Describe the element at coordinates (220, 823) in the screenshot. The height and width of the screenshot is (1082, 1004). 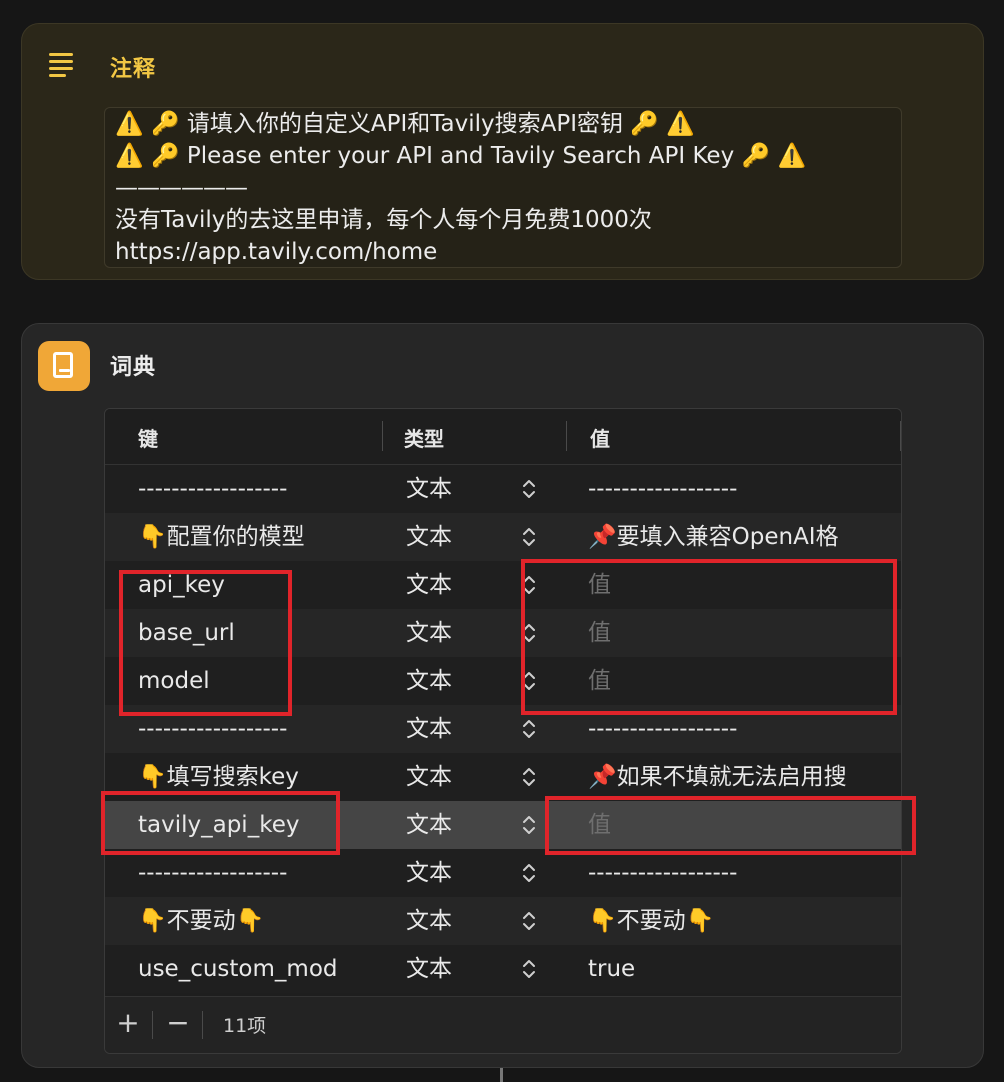
I see `highlight-box-tavily-key` at that location.